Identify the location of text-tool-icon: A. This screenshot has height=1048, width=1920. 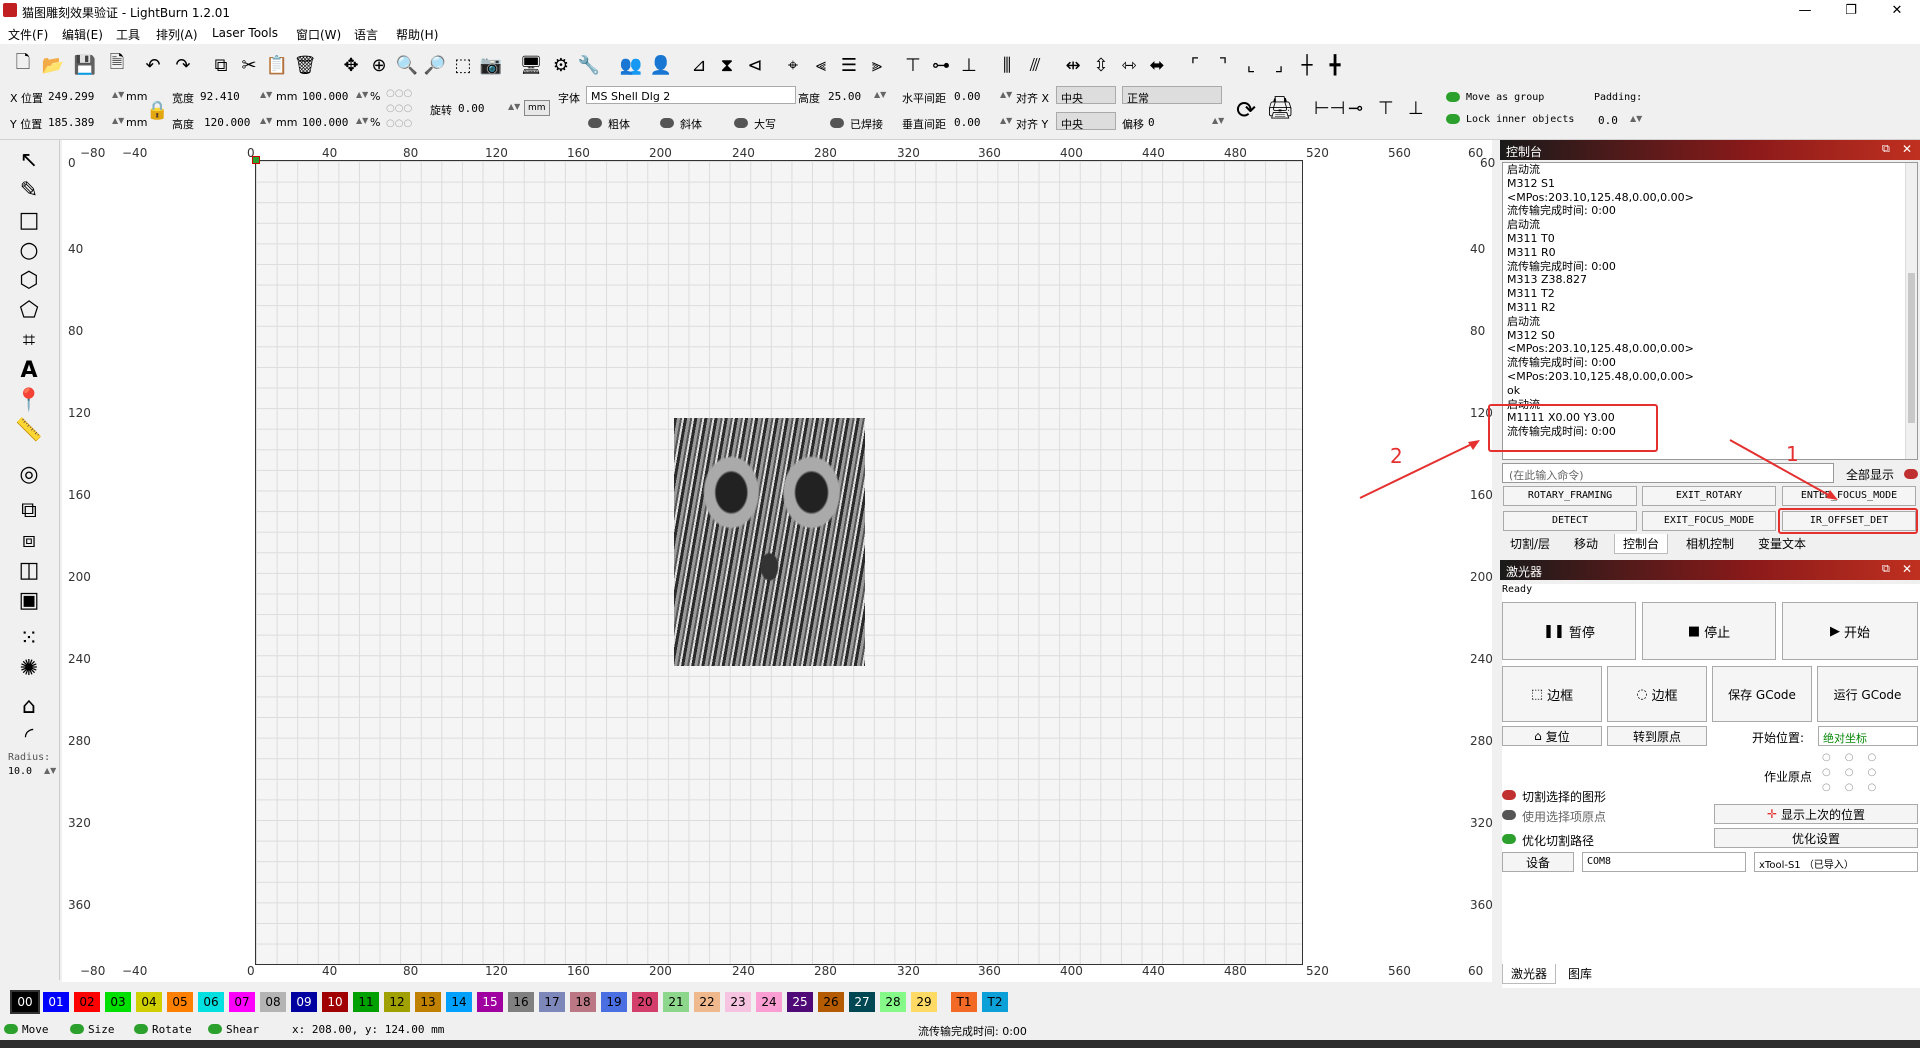
(29, 370).